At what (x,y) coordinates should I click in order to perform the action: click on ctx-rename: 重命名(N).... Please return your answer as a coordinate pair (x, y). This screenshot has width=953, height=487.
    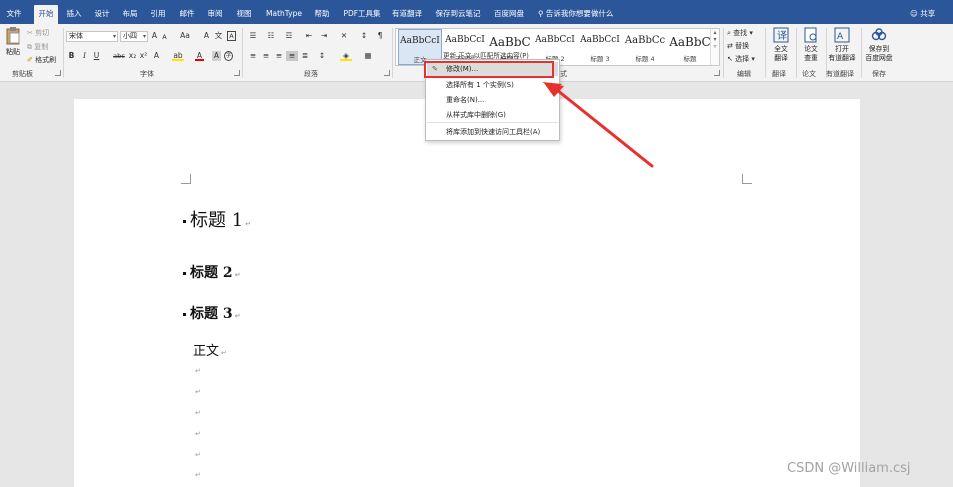
    Looking at the image, I should click on (492, 100).